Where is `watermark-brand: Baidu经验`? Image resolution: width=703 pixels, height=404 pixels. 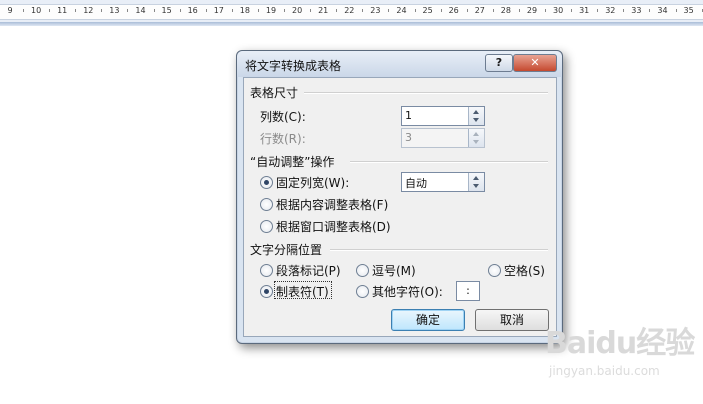 watermark-brand: Baidu经验 is located at coordinates (620, 343).